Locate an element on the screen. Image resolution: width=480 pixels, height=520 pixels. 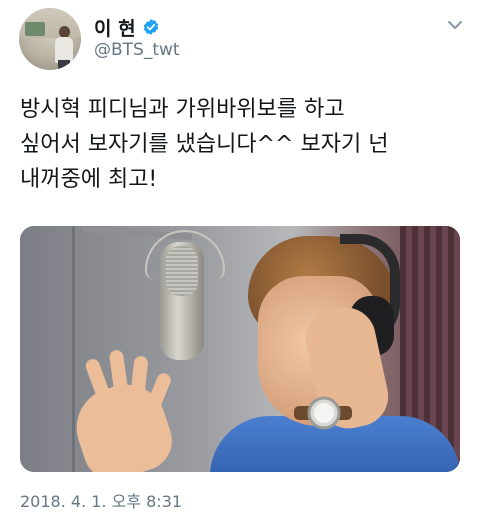
photo-wall-panel is located at coordinates (73, 349).